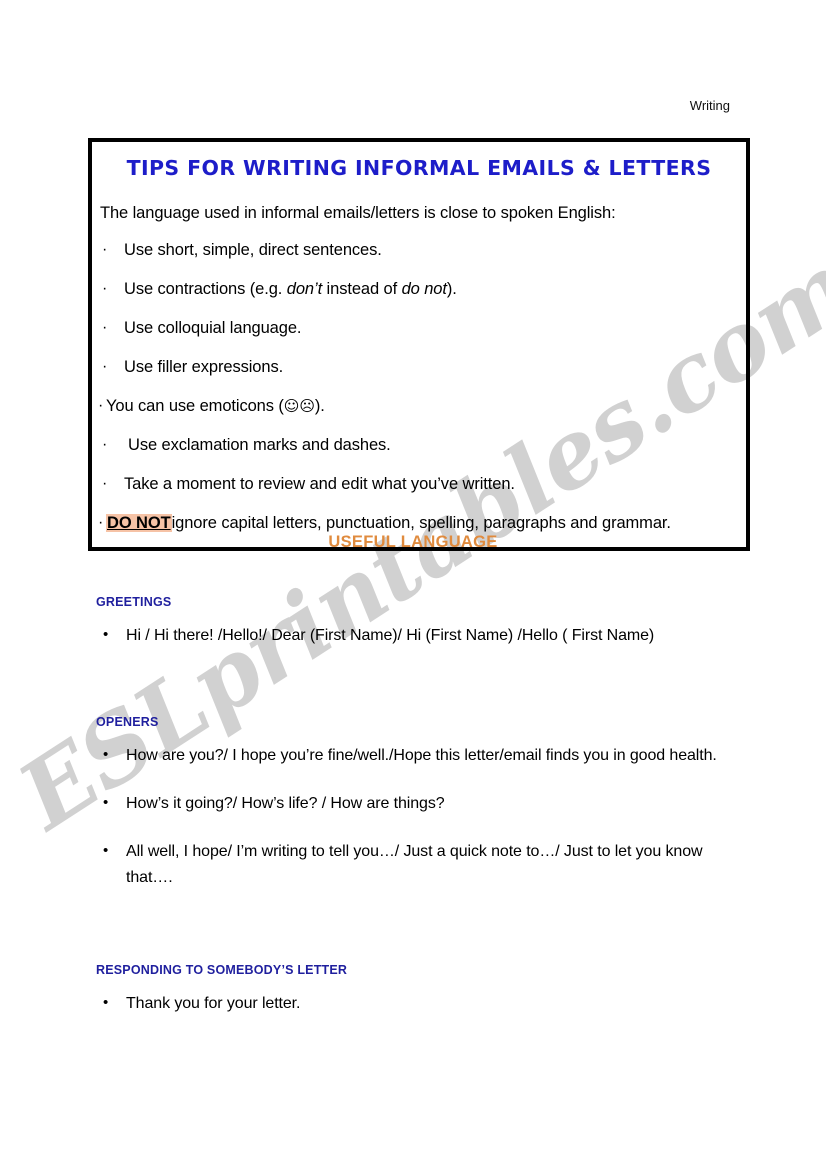 The height and width of the screenshot is (1169, 826). Describe the element at coordinates (299, 406) in the screenshot. I see `emoticon-faces-icon: ☺☹` at that location.